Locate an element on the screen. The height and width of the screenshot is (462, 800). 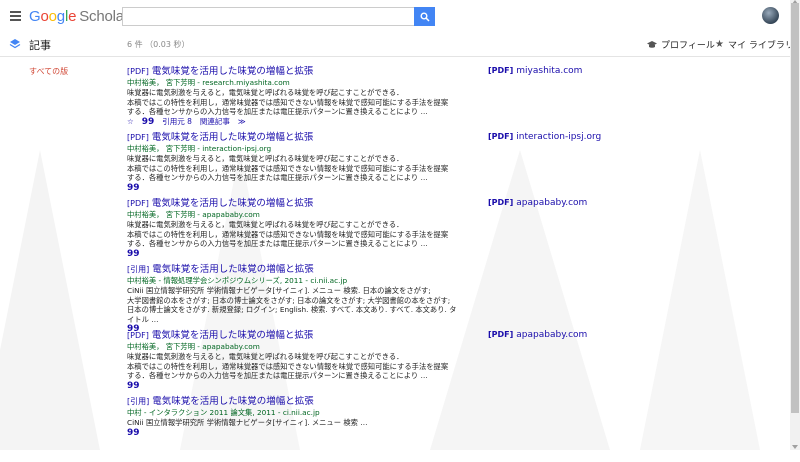
all-versions-link: すべての版 is located at coordinates (48, 71).